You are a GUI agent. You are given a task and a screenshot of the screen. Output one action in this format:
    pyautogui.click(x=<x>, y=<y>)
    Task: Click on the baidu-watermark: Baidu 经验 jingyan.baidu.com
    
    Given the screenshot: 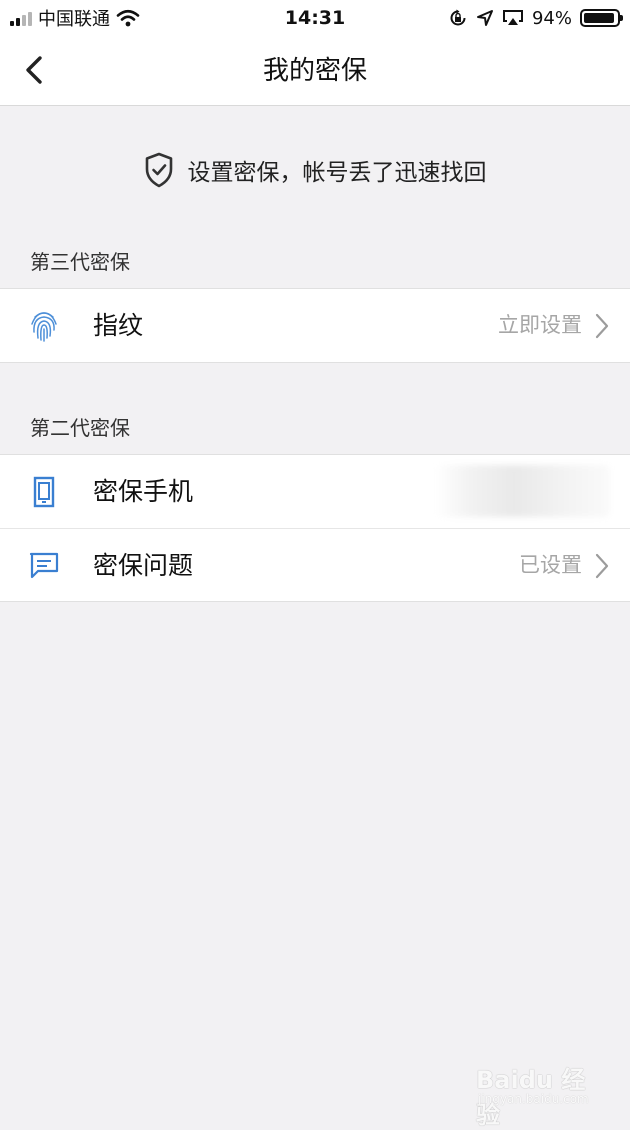 What is the action you would take?
    pyautogui.click(x=536, y=1090)
    